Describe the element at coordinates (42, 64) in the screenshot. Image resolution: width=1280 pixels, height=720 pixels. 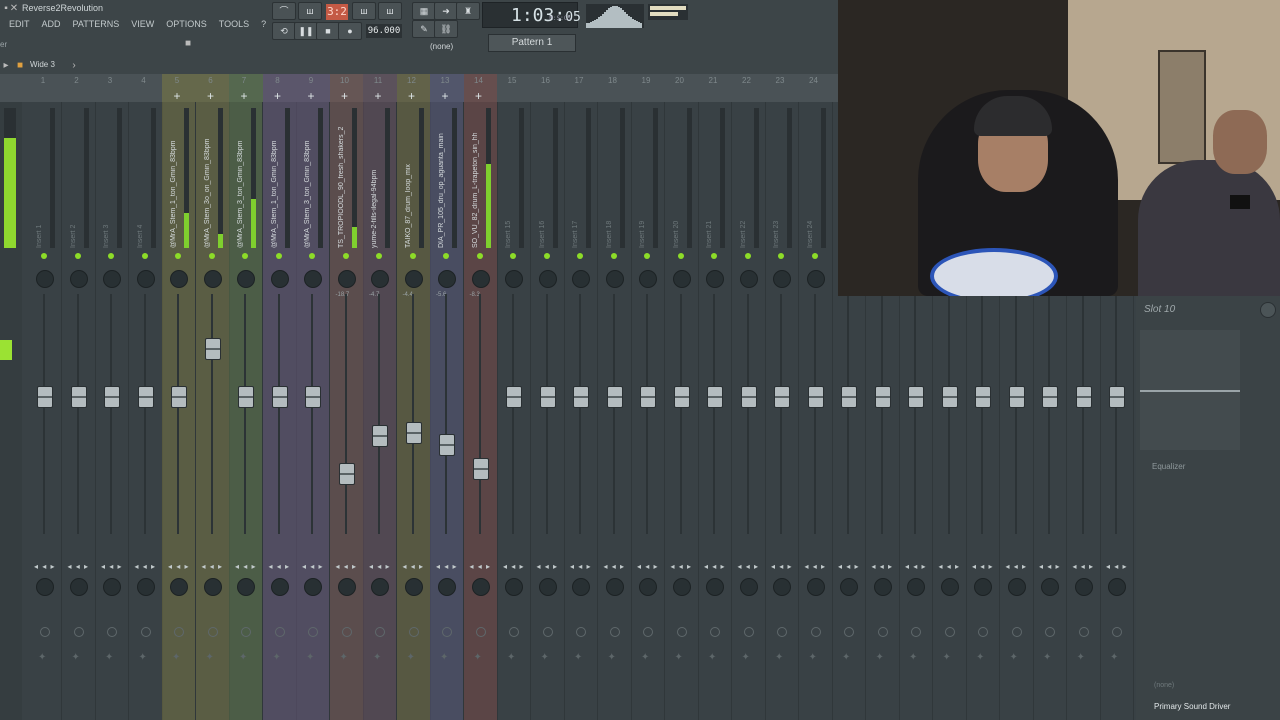
I see `mixer-preset: Wide 3` at that location.